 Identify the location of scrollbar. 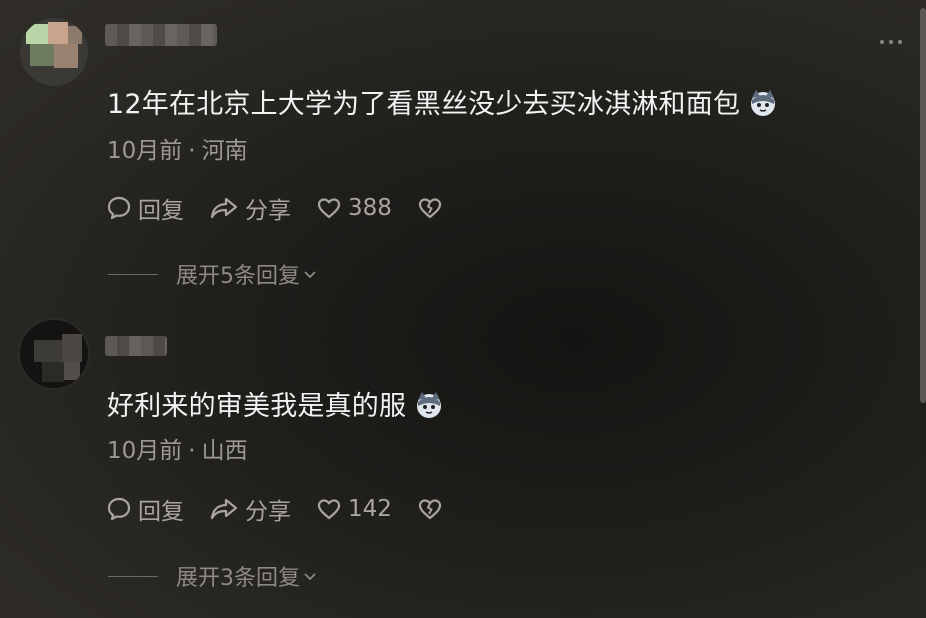
(923, 205).